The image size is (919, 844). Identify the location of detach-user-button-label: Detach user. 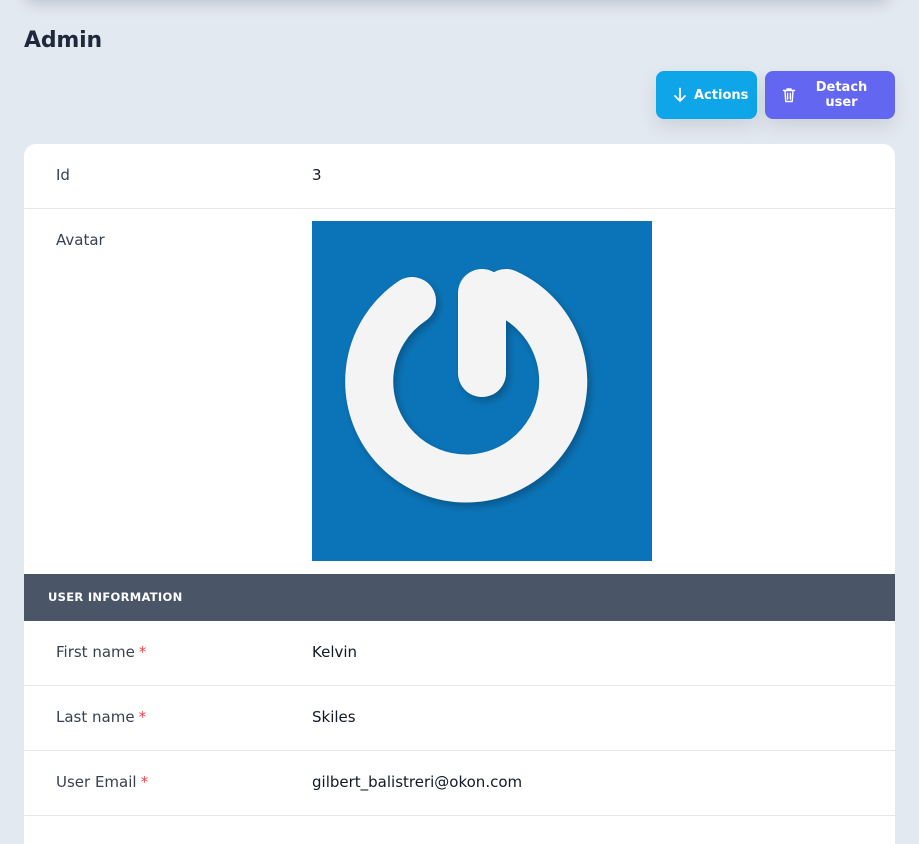
(841, 95).